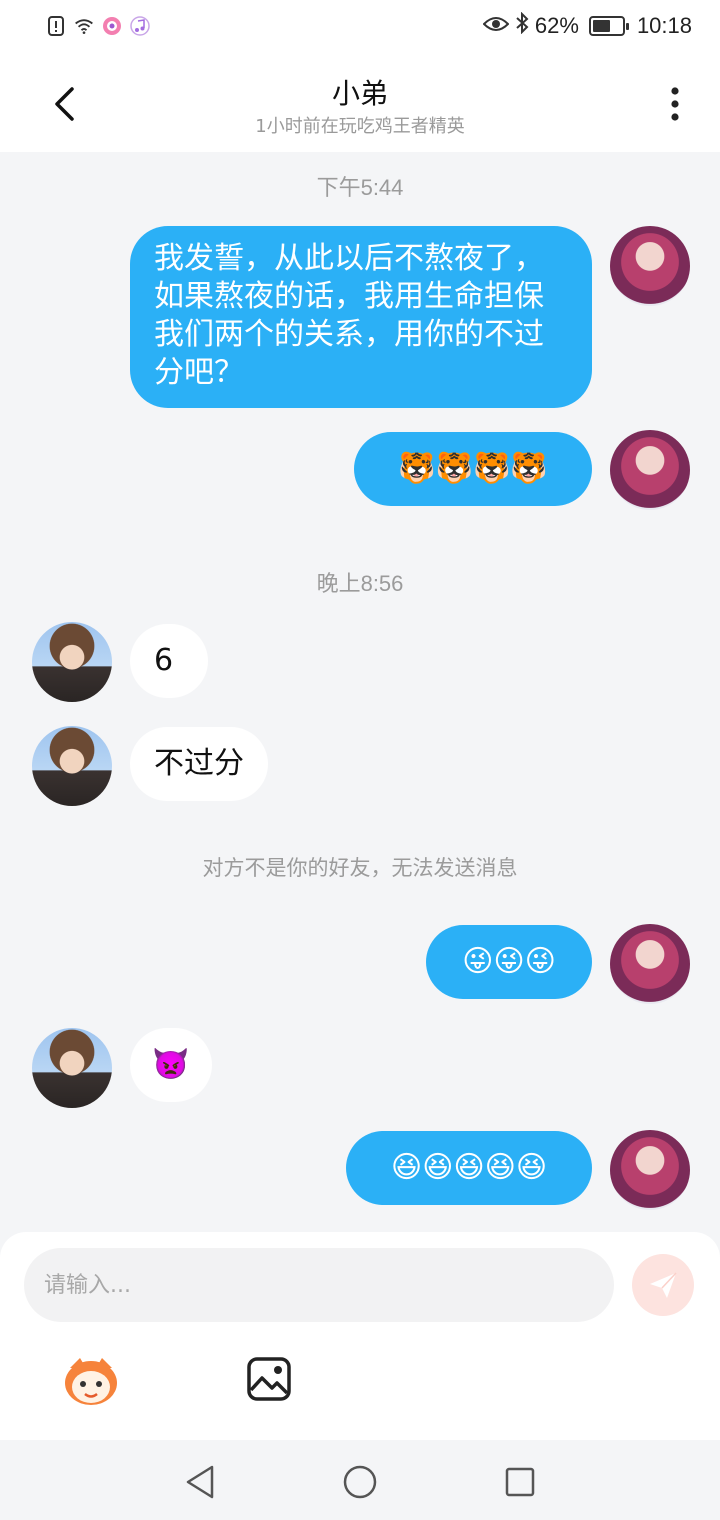 Image resolution: width=720 pixels, height=1520 pixels. Describe the element at coordinates (556, 25) in the screenshot. I see `battery-percent: 62%` at that location.